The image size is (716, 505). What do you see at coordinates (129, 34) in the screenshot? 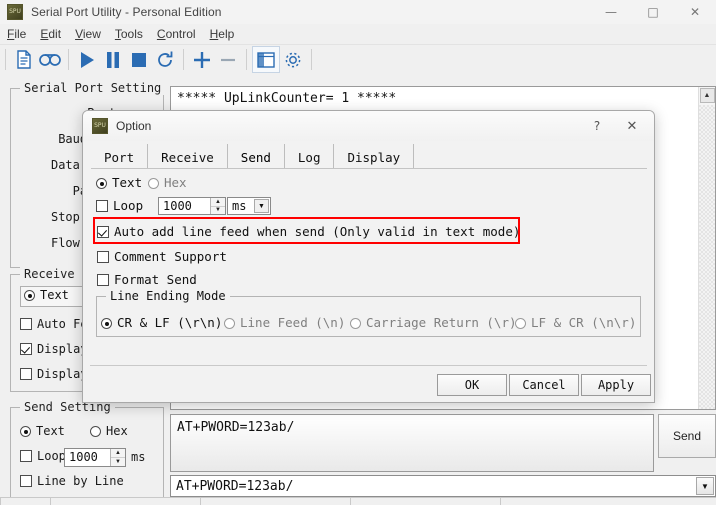
I see `menu-tools: Tools` at bounding box center [129, 34].